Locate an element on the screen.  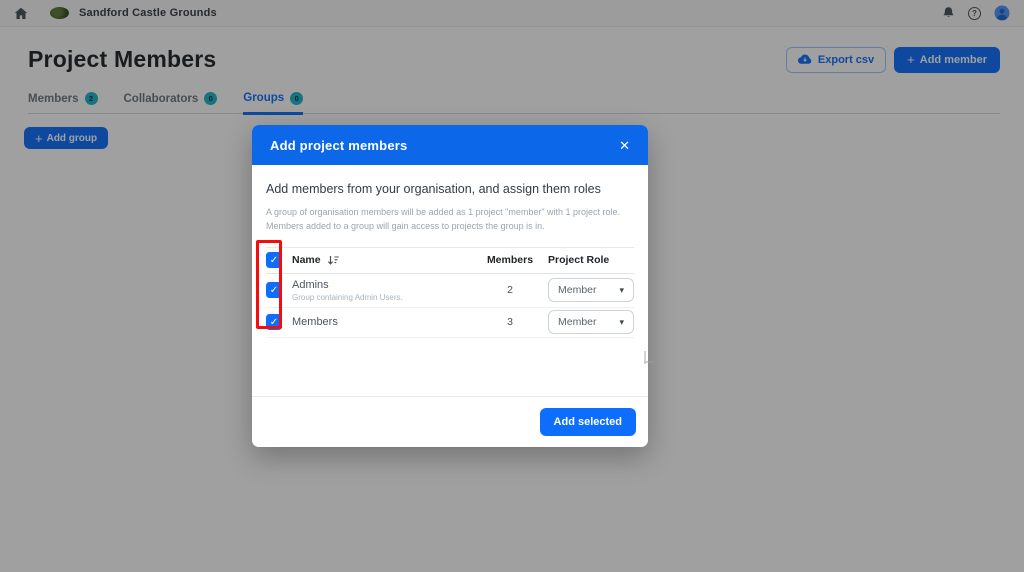
row-checkbox-members: ✓ is located at coordinates (274, 322).